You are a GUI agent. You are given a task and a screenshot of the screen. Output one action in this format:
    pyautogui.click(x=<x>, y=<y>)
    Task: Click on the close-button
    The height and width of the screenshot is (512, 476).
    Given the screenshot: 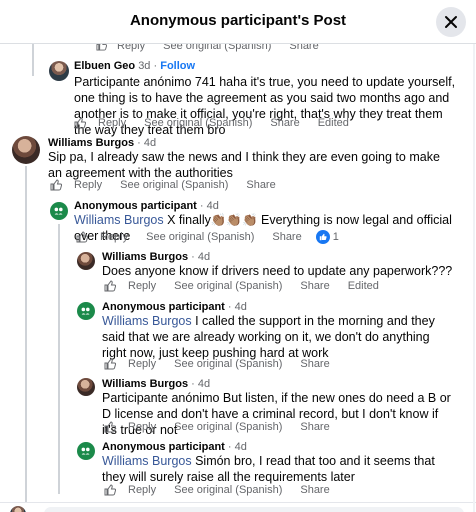 What is the action you would take?
    pyautogui.click(x=451, y=22)
    